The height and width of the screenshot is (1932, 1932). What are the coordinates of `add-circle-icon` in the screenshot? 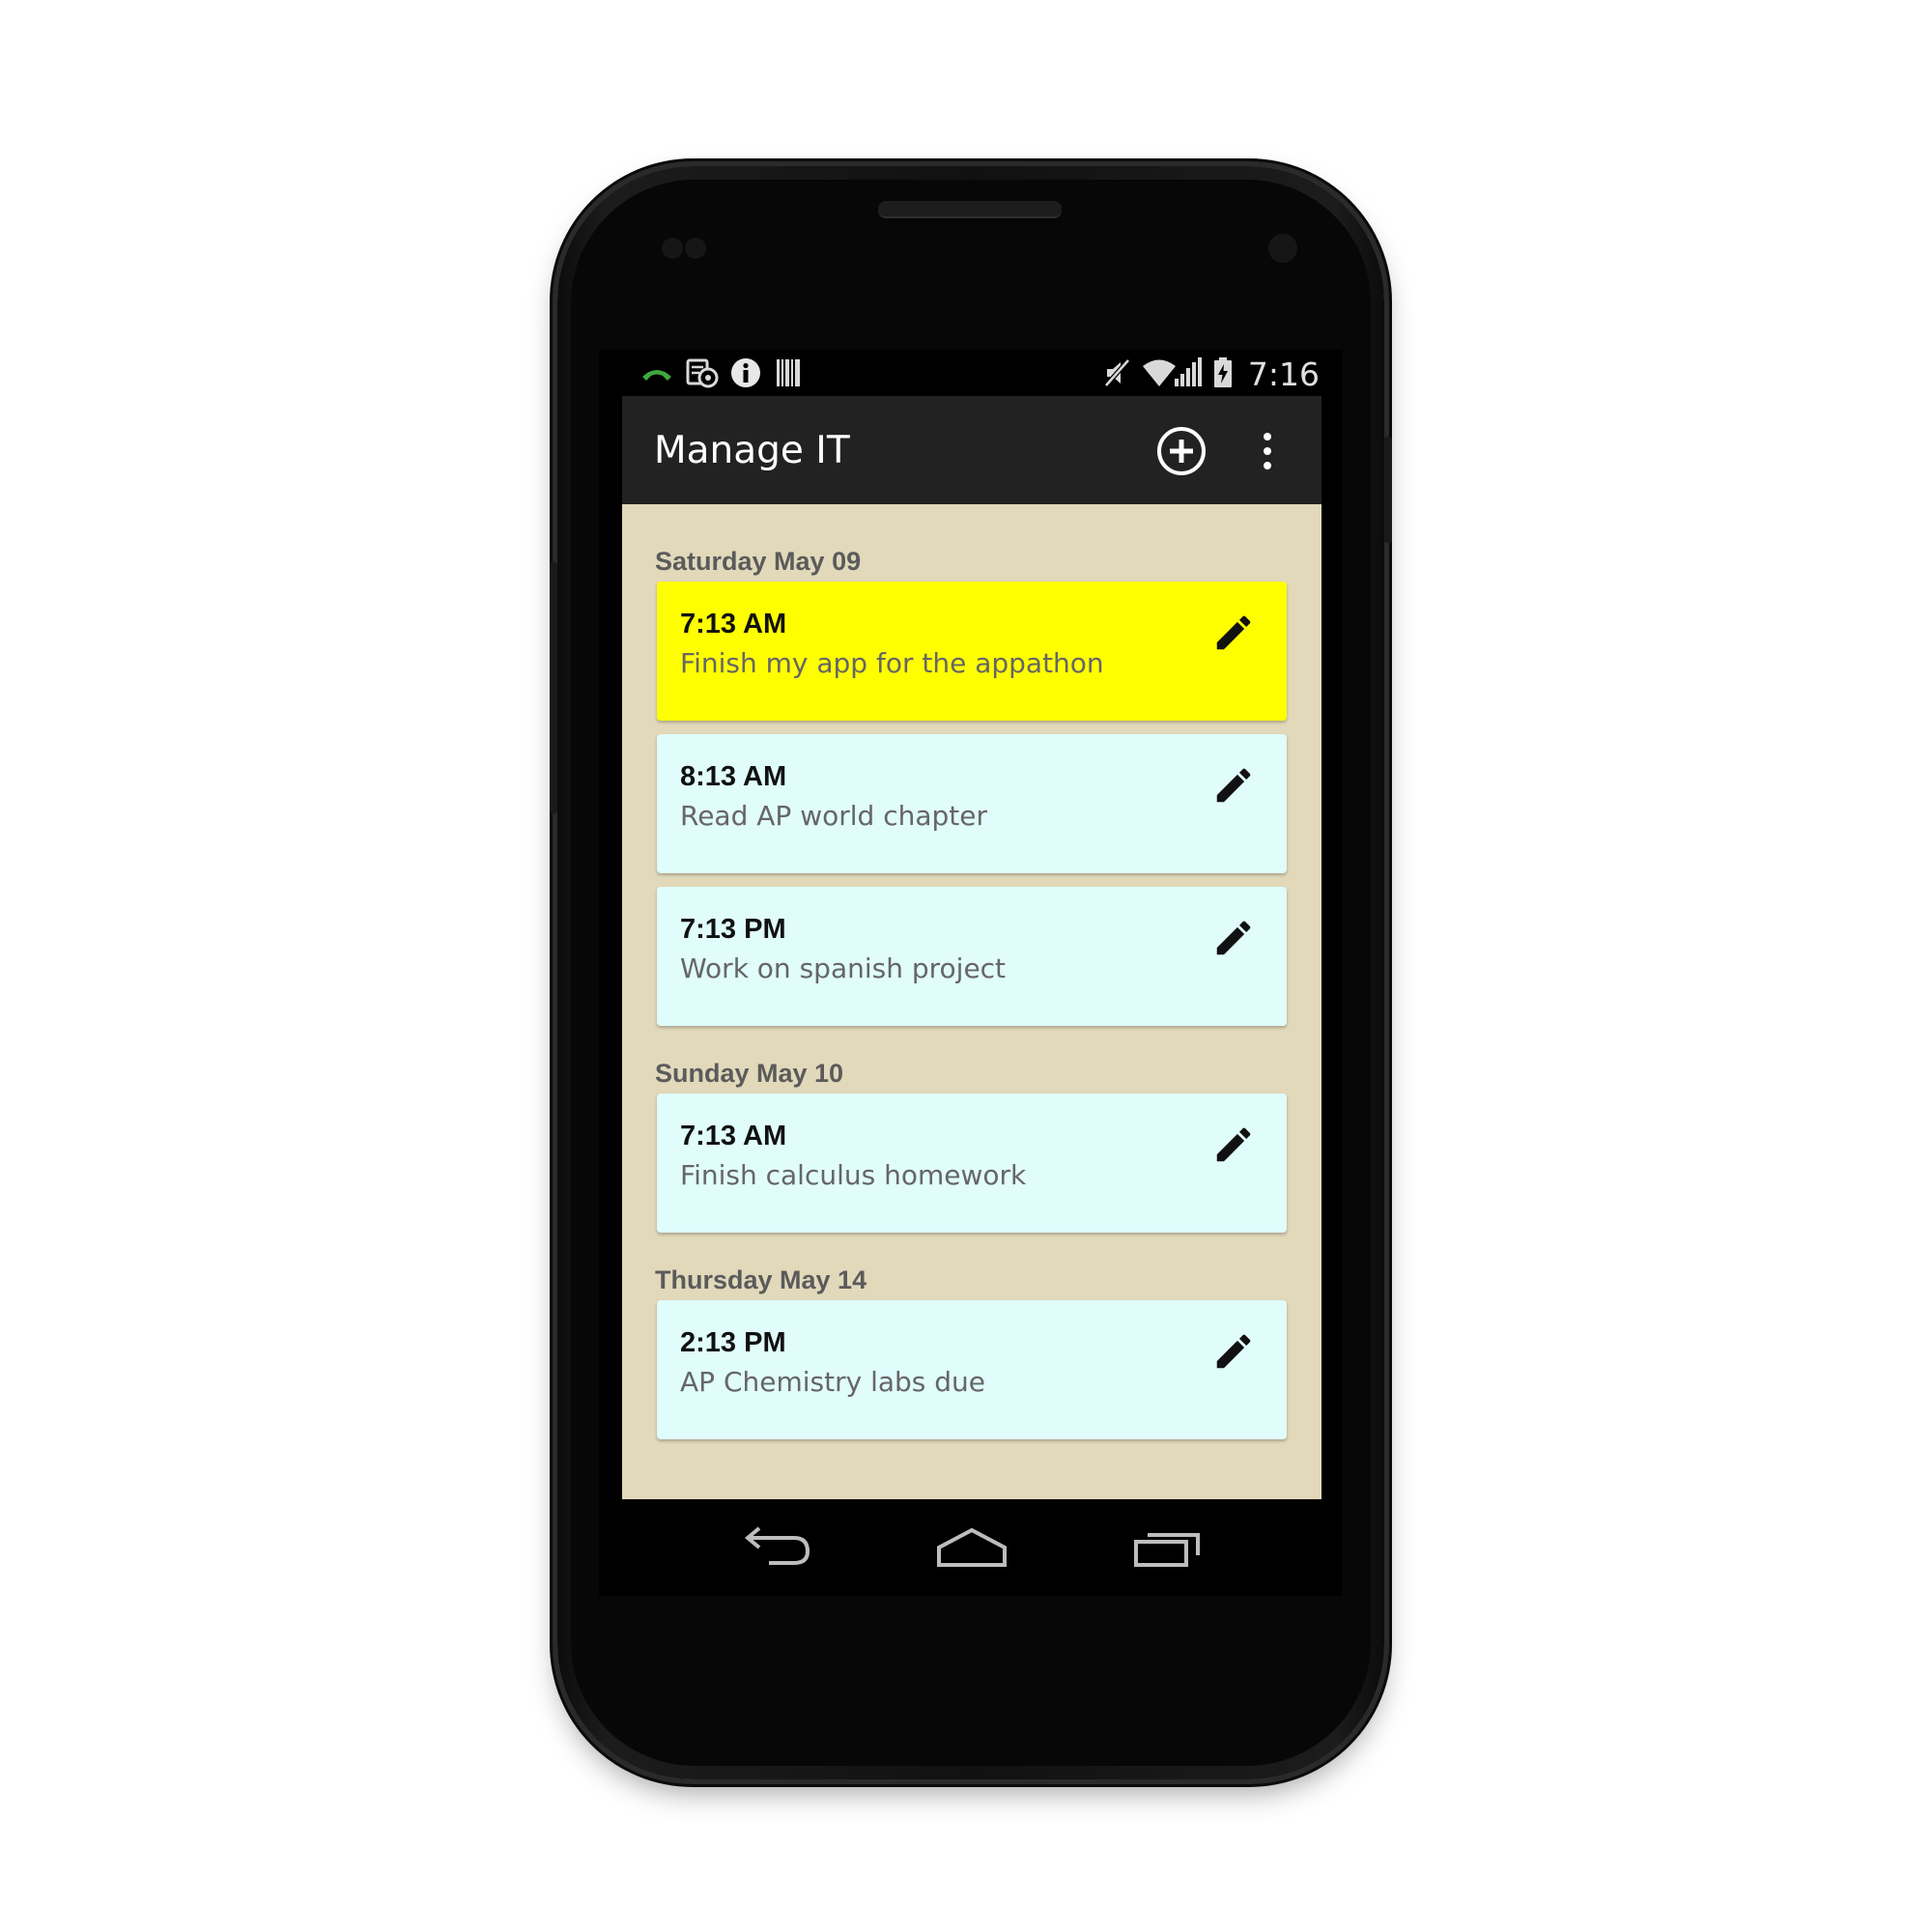 It's located at (1181, 451).